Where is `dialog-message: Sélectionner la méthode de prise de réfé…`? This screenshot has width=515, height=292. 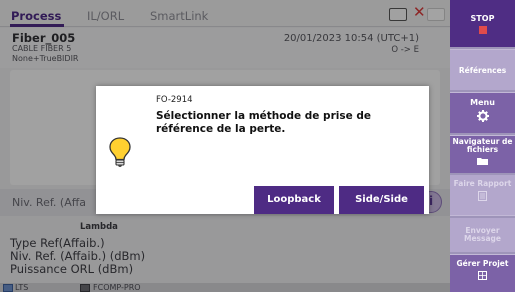
dialog-message: Sélectionner la méthode de prise de réfé… is located at coordinates (264, 122).